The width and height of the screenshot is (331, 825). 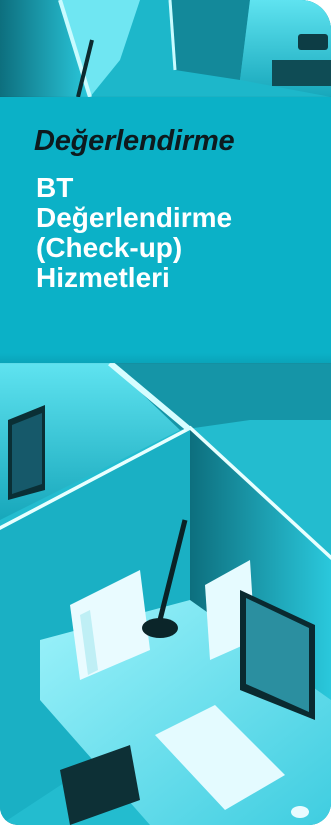 I want to click on title-line: Hizmetleri, so click(x=103, y=277).